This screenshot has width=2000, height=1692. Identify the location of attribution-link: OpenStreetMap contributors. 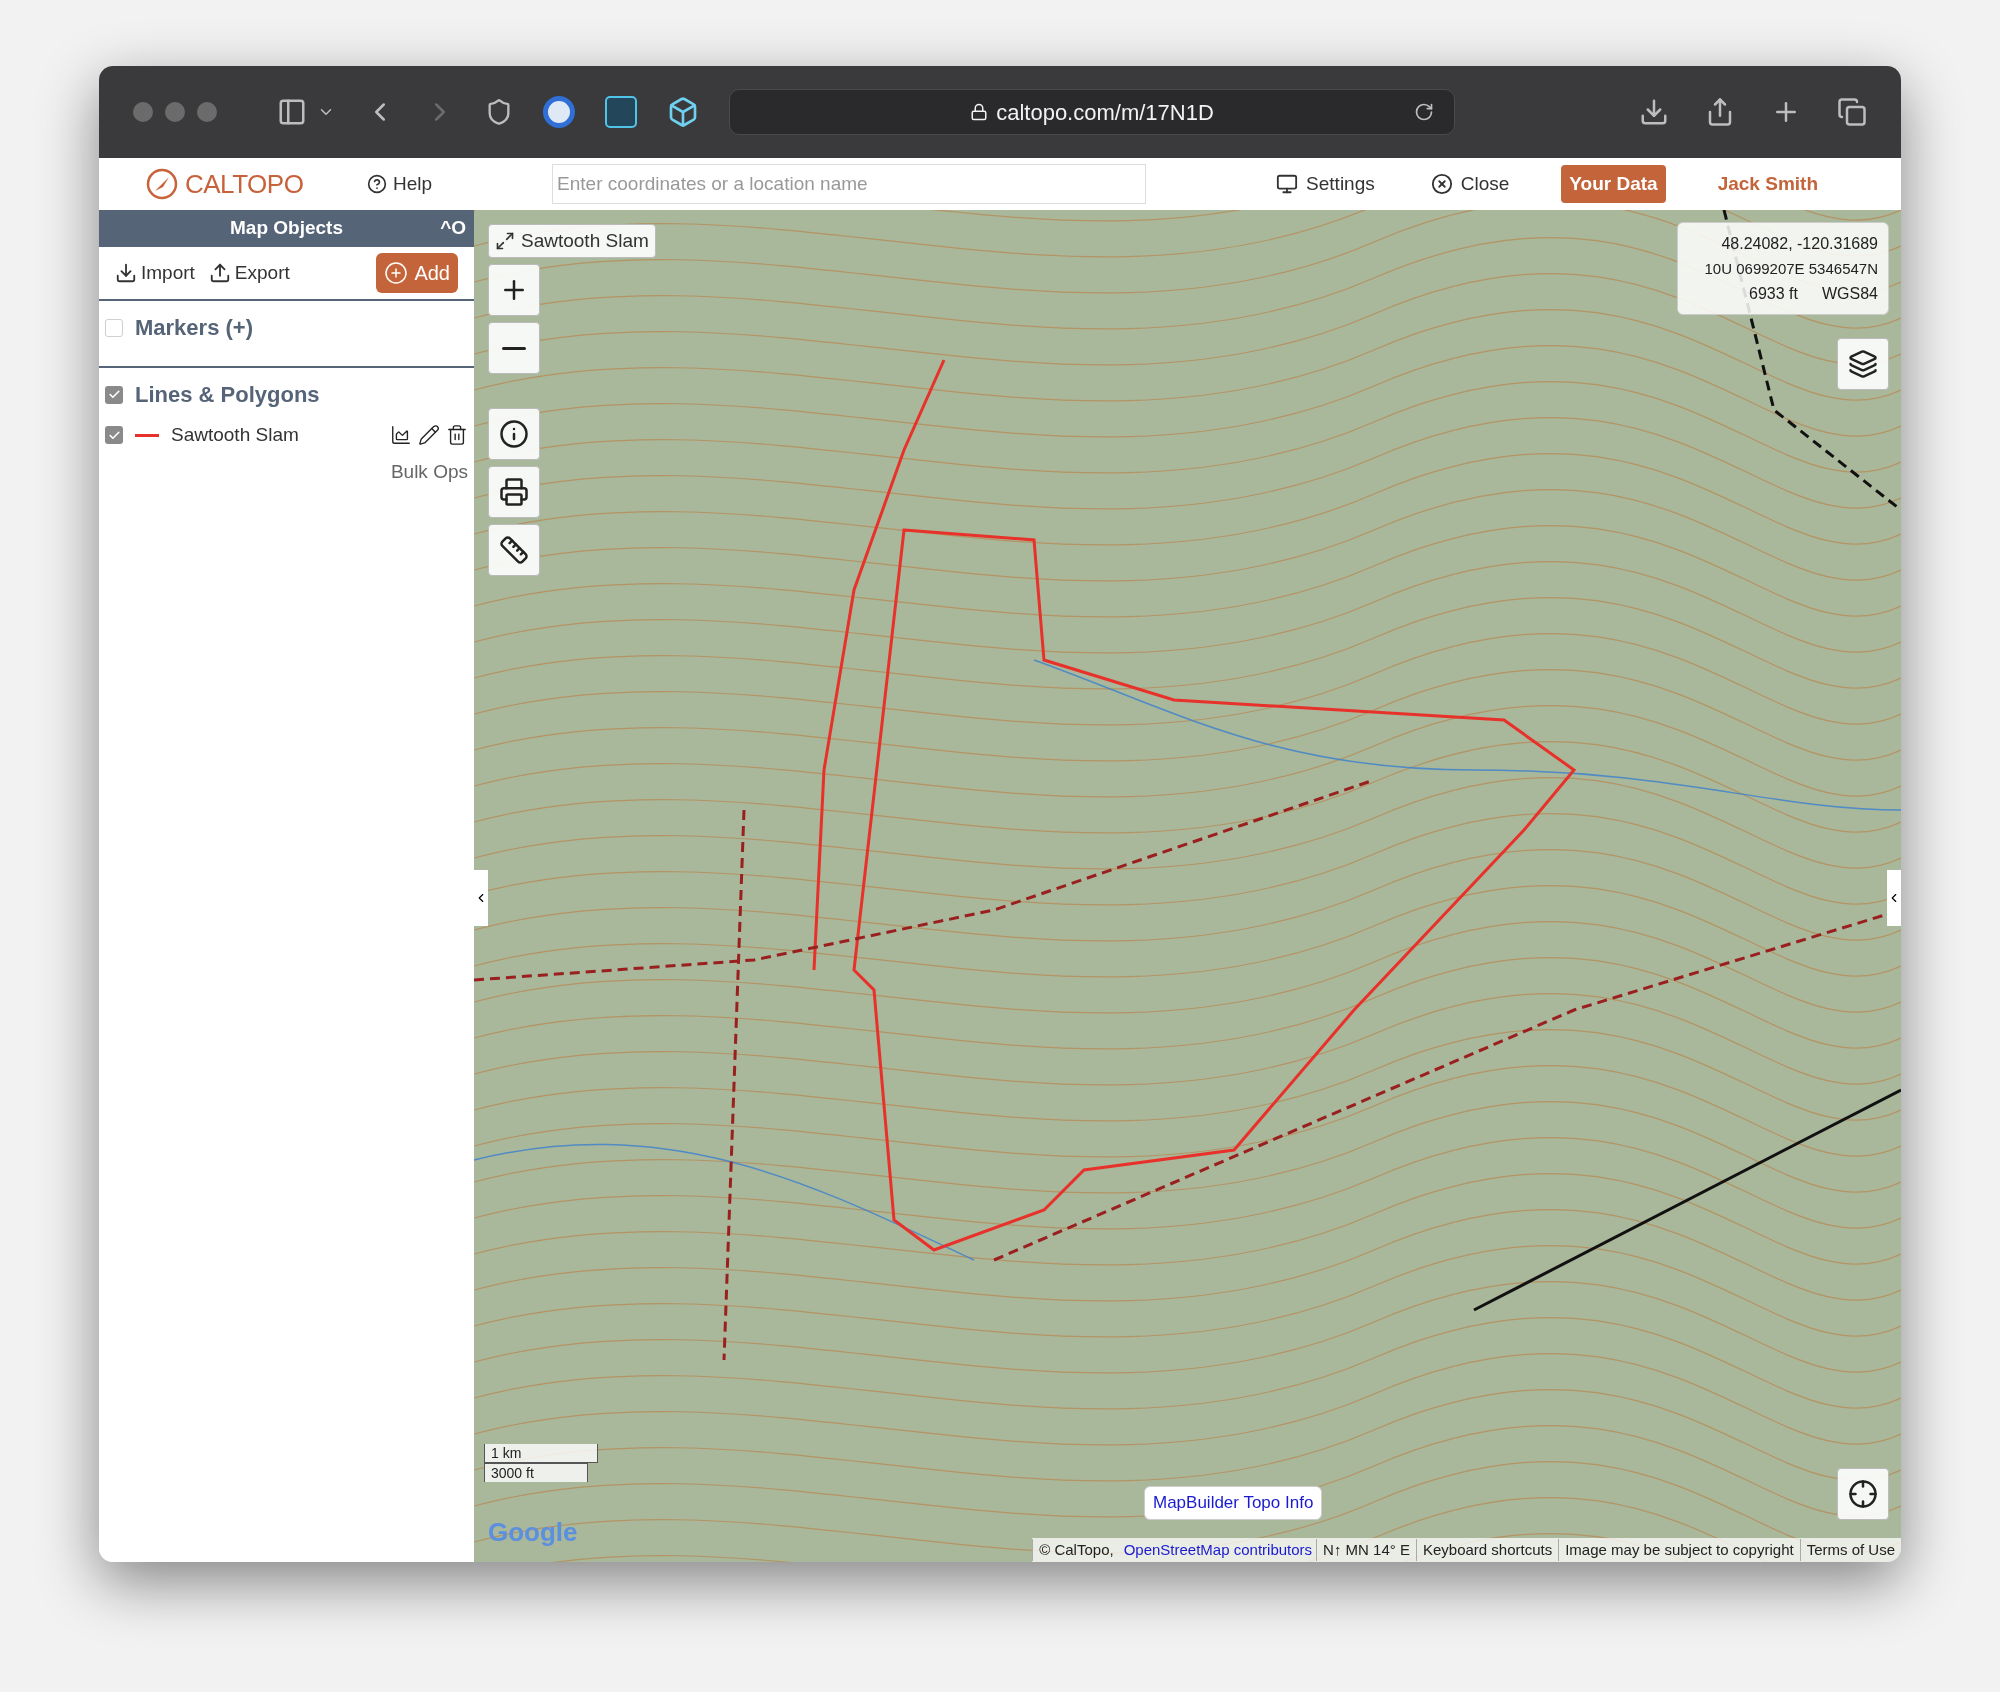
(1218, 1550).